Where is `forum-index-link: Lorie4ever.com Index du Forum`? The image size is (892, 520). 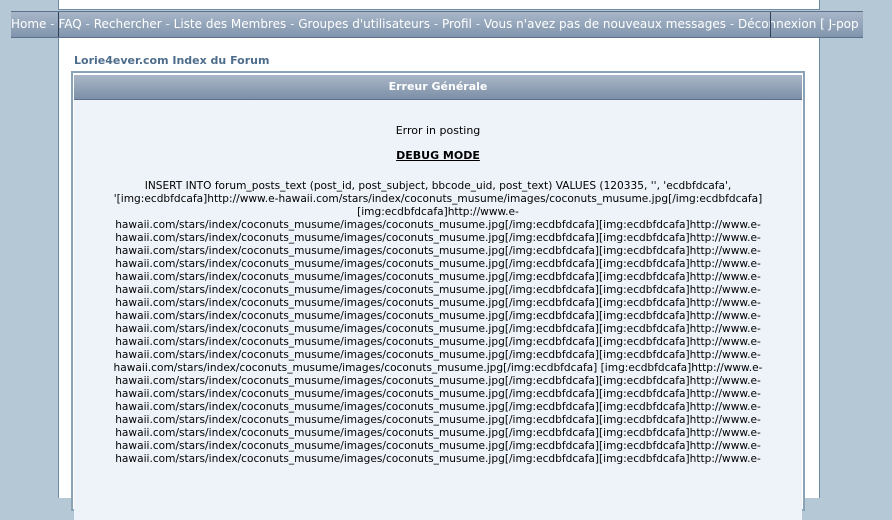
forum-index-link: Lorie4ever.com Index du Forum is located at coordinates (171, 60).